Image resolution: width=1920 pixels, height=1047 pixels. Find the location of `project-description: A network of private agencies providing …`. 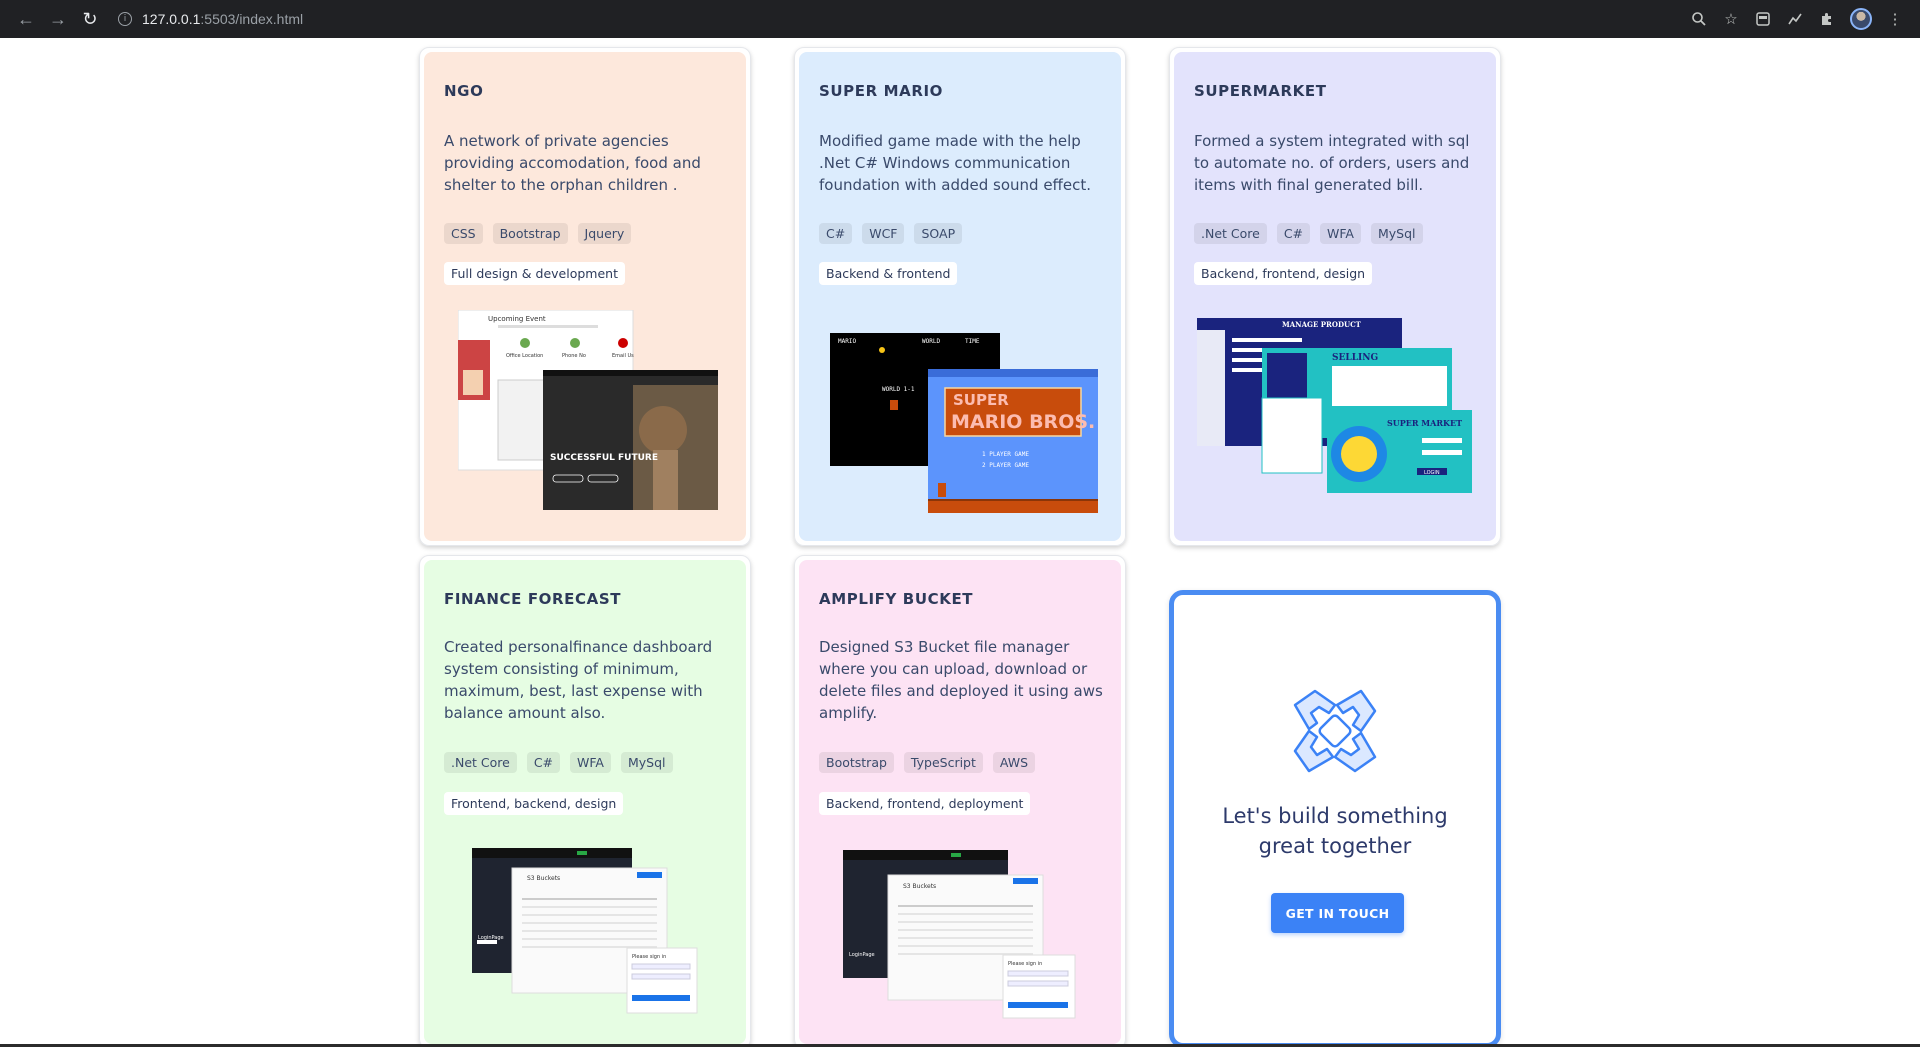

project-description: A network of private agencies providing … is located at coordinates (572, 163).